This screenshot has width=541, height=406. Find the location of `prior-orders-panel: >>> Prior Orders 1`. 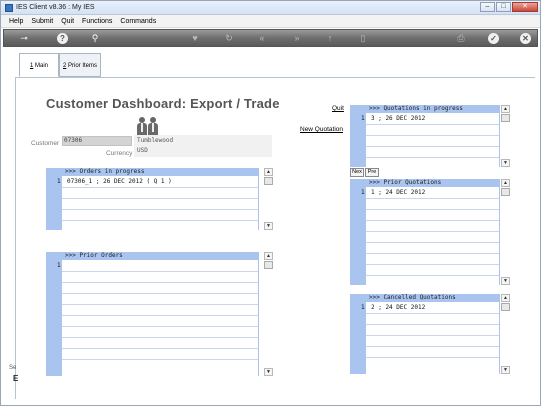

prior-orders-panel: >>> Prior Orders 1 is located at coordinates (152, 314).